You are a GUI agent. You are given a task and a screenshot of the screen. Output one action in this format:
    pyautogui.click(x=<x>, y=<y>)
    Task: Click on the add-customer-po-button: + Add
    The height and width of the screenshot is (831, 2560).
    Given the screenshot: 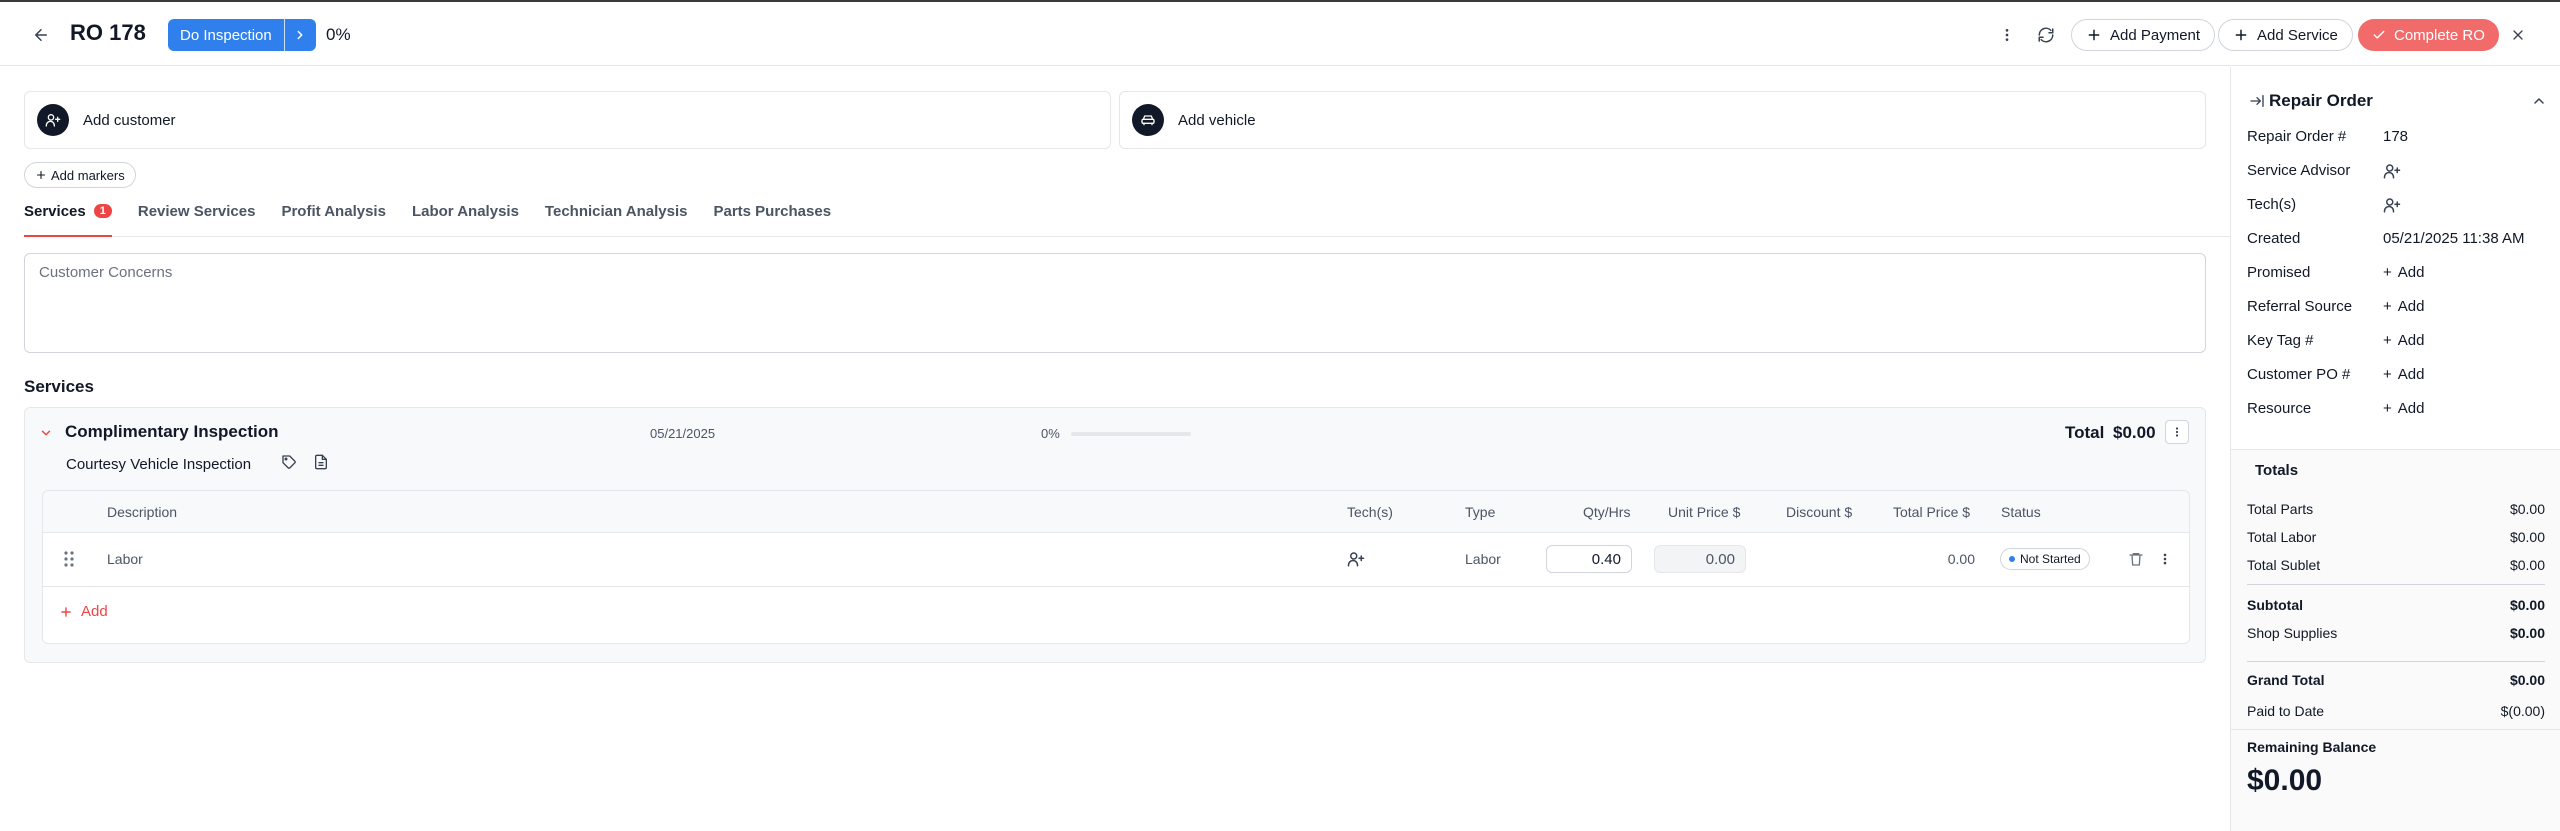 What is the action you would take?
    pyautogui.click(x=2403, y=374)
    